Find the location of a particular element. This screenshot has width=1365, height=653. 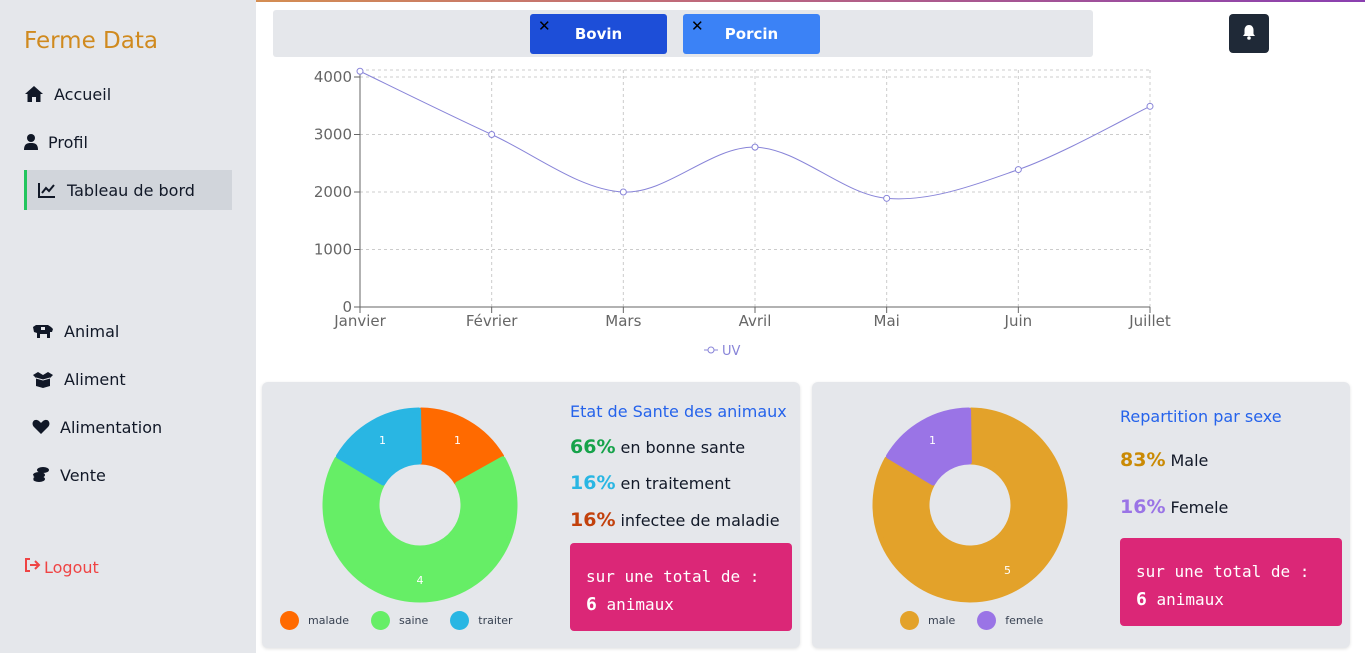

stat-male: 83% Male is located at coordinates (1164, 460).